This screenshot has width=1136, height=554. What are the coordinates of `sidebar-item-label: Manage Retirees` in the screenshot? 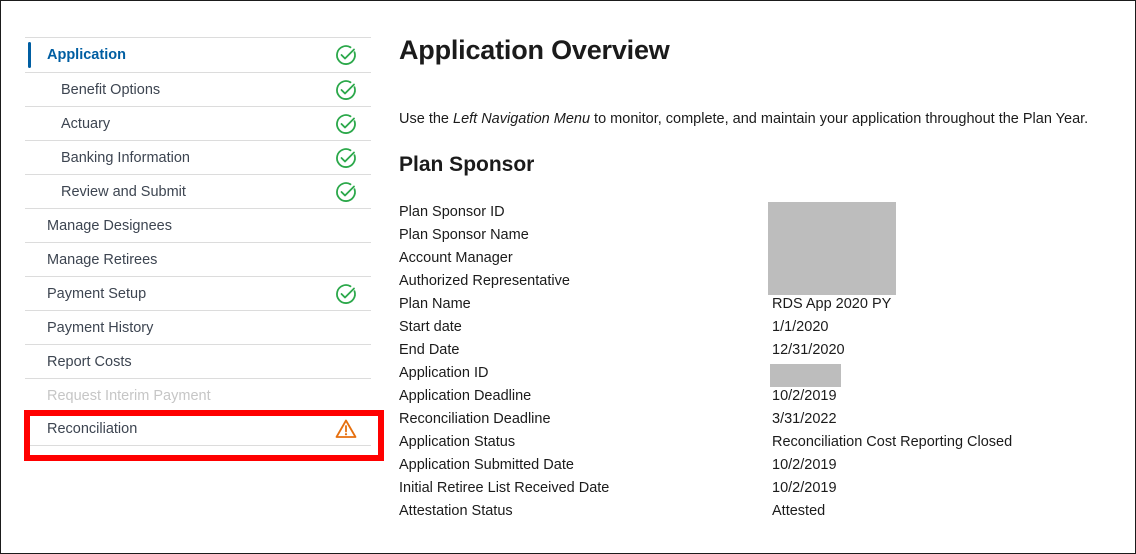 It's located at (102, 259).